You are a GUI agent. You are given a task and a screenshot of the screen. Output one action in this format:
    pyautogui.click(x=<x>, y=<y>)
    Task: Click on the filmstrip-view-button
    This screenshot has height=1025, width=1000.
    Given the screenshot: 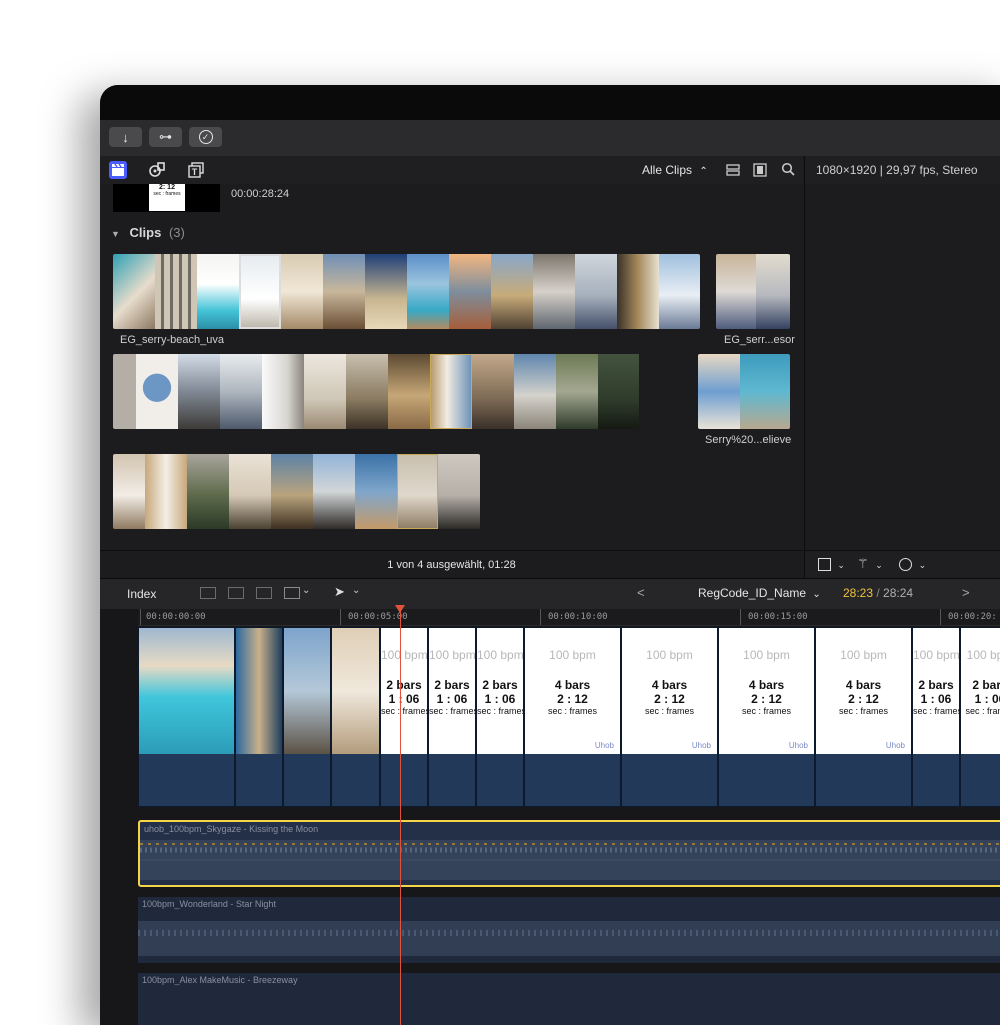 What is the action you would take?
    pyautogui.click(x=760, y=172)
    